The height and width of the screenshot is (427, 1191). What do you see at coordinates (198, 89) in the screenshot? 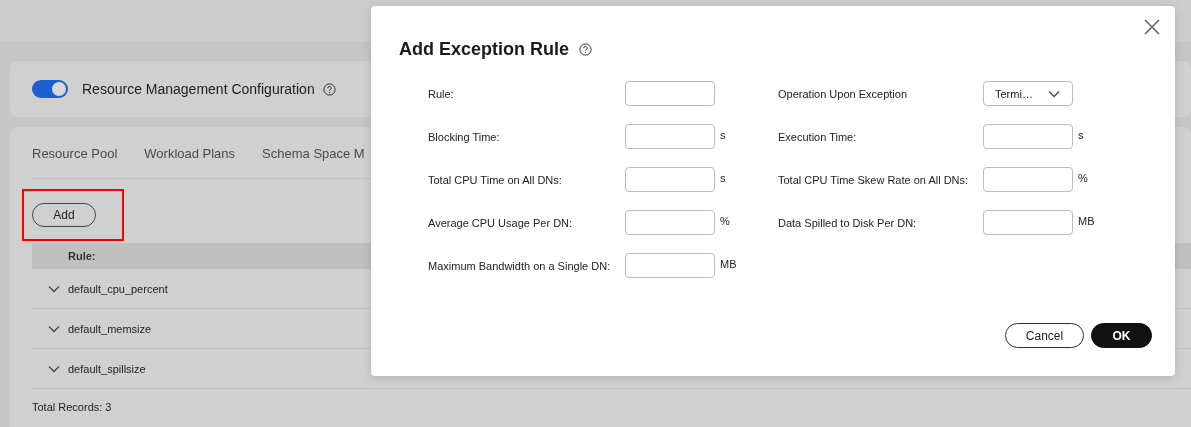
I see `config-label: Resource Management Configuration` at bounding box center [198, 89].